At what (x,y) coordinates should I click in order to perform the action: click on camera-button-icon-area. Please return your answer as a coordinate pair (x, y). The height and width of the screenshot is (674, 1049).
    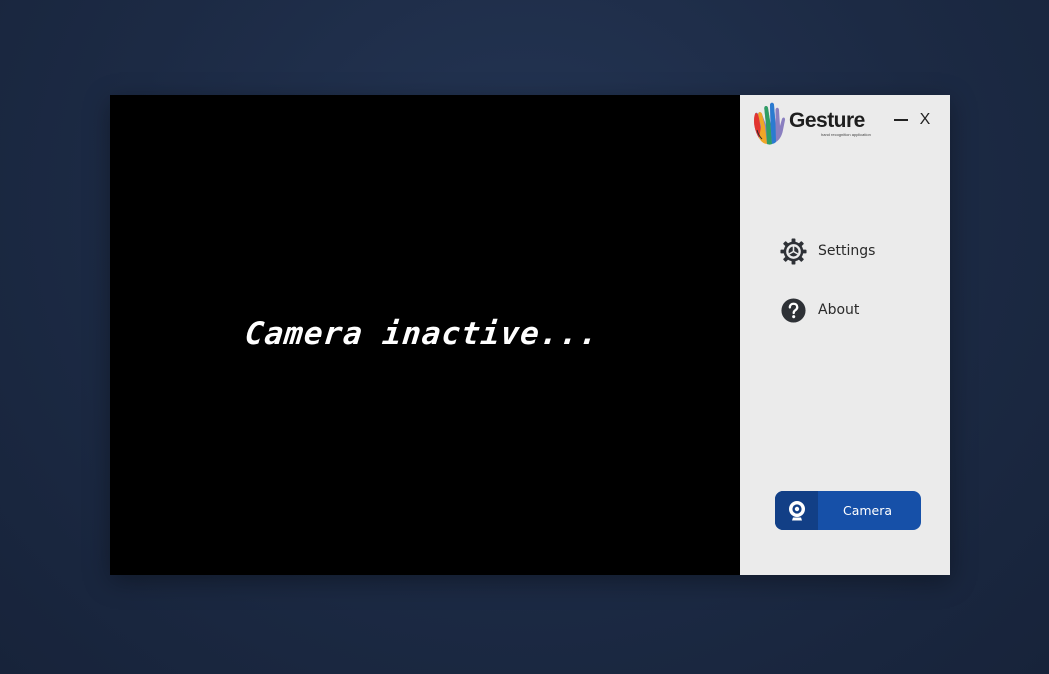
    Looking at the image, I should click on (796, 510).